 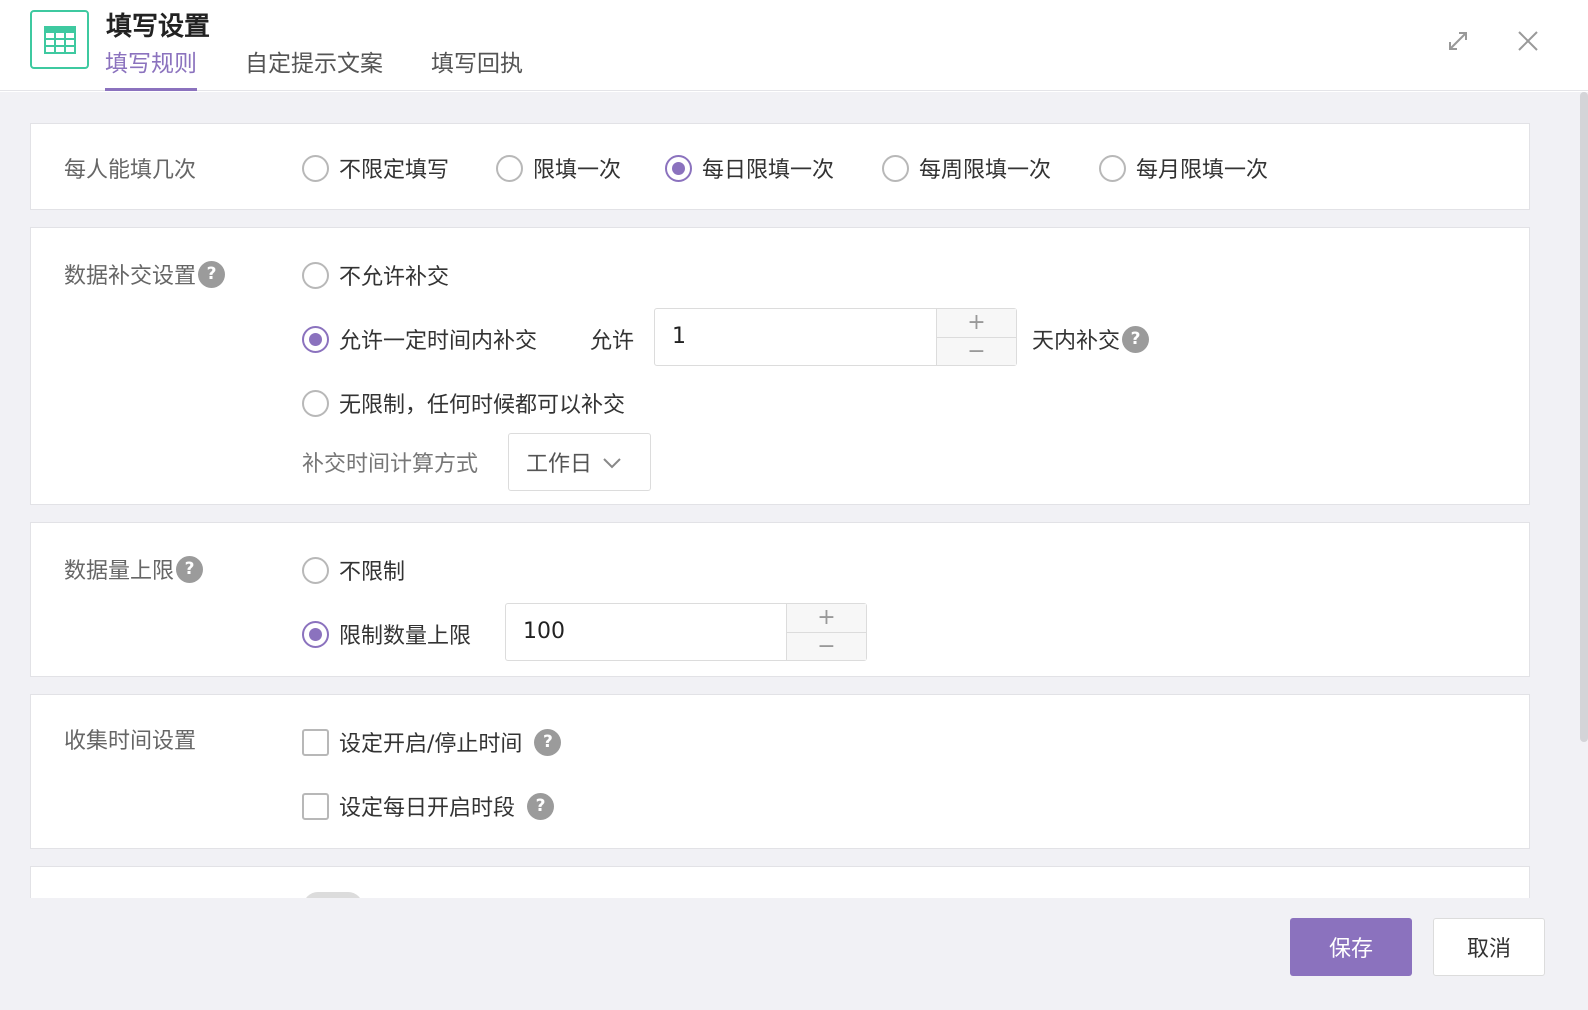 I want to click on resubmit-days-input: 1 + −, so click(x=835, y=337).